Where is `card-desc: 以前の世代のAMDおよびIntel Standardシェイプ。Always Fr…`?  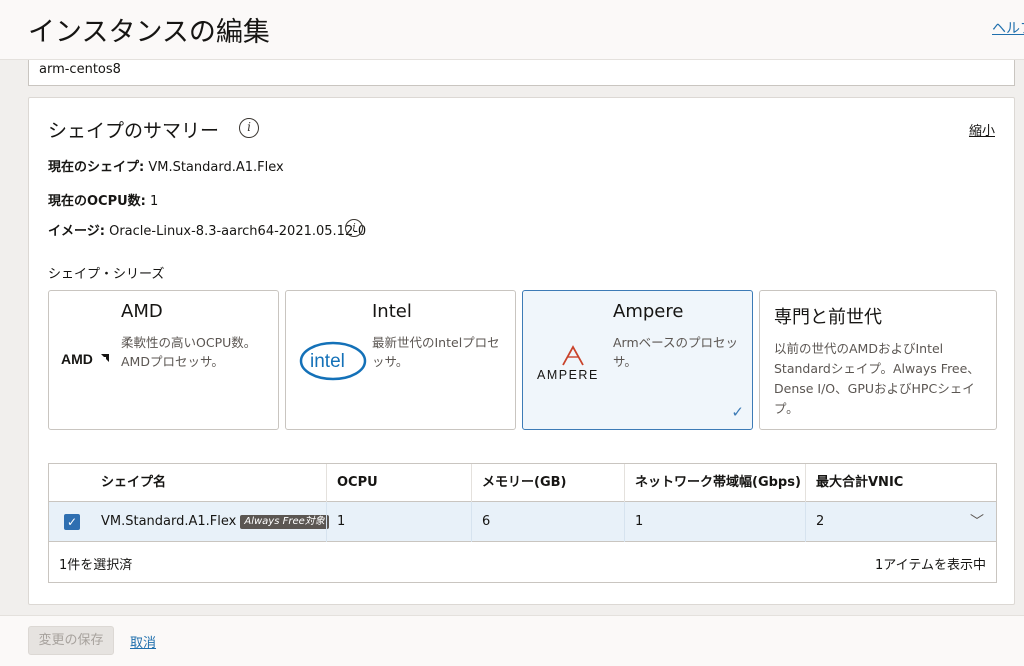 card-desc: 以前の世代のAMDおよびIntel Standardシェイプ。Always Fr… is located at coordinates (877, 378).